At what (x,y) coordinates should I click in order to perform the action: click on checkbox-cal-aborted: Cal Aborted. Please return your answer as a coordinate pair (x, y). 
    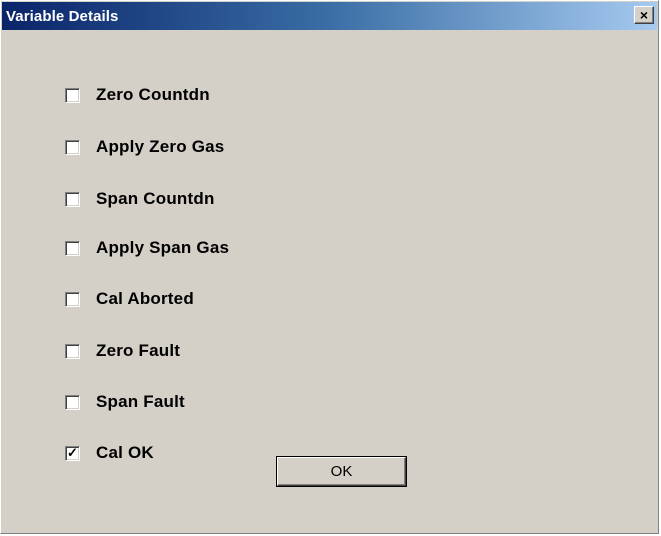
    Looking at the image, I should click on (129, 299).